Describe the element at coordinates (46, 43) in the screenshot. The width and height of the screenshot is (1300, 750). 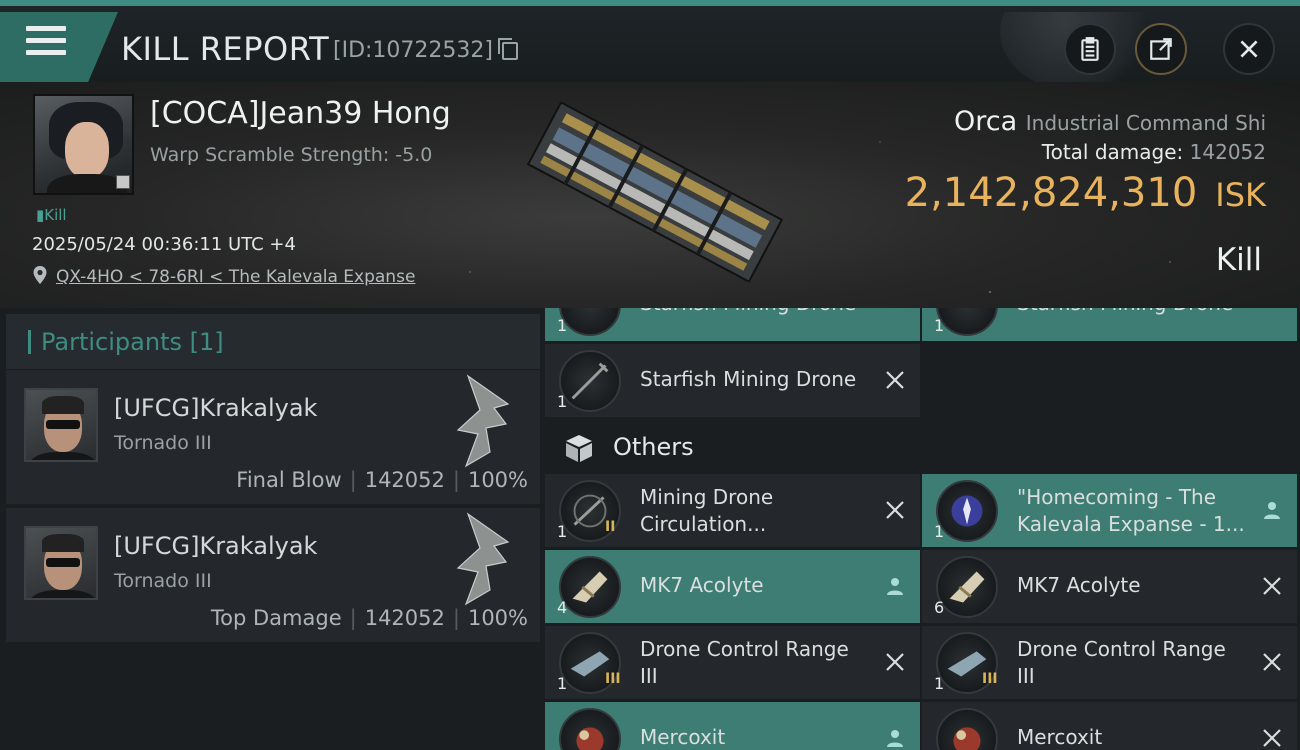
I see `menu-icon` at that location.